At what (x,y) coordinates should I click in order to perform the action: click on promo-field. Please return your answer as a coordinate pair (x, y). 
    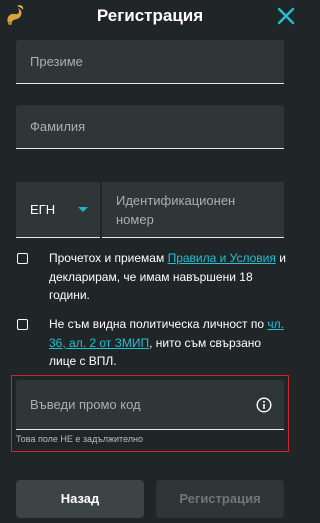
    Looking at the image, I should click on (150, 405).